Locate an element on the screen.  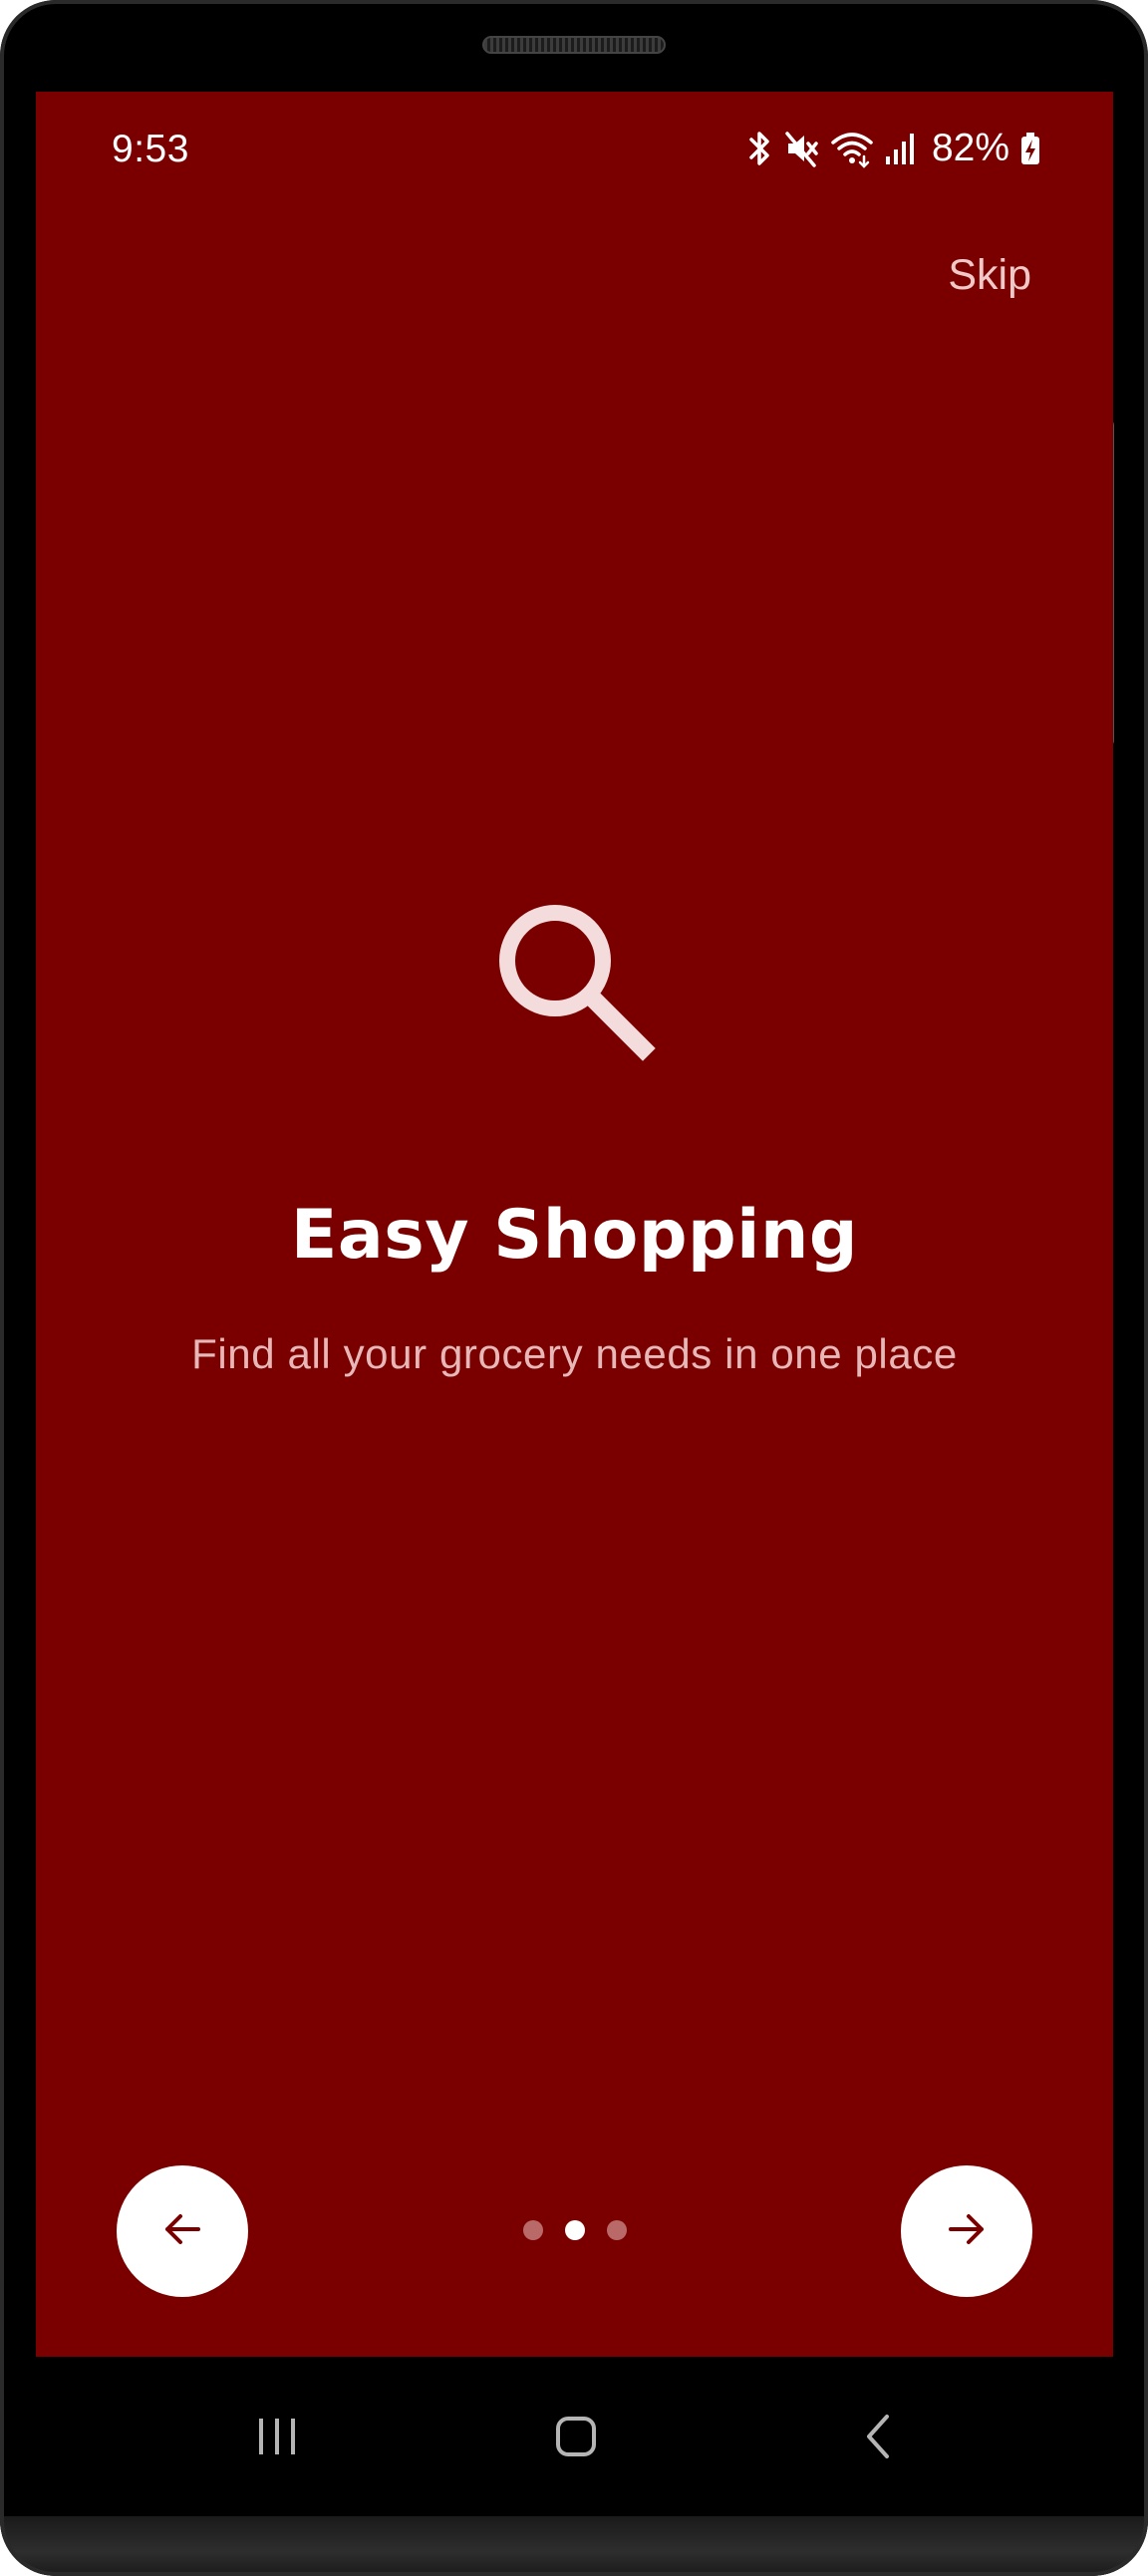
onboarding-title: Easy Shopping is located at coordinates (574, 1235).